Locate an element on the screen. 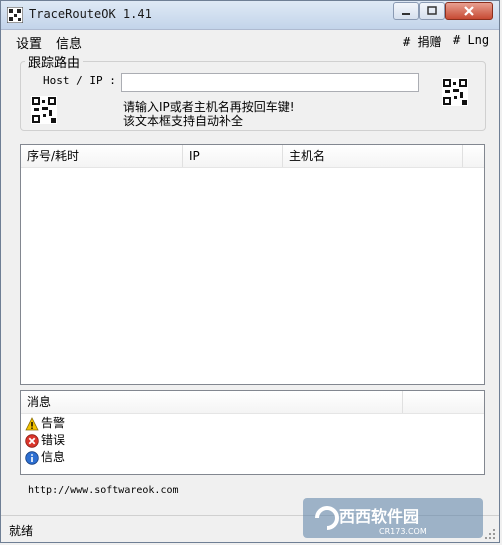 The image size is (502, 545). watermark-site: CR173.COM is located at coordinates (403, 531).